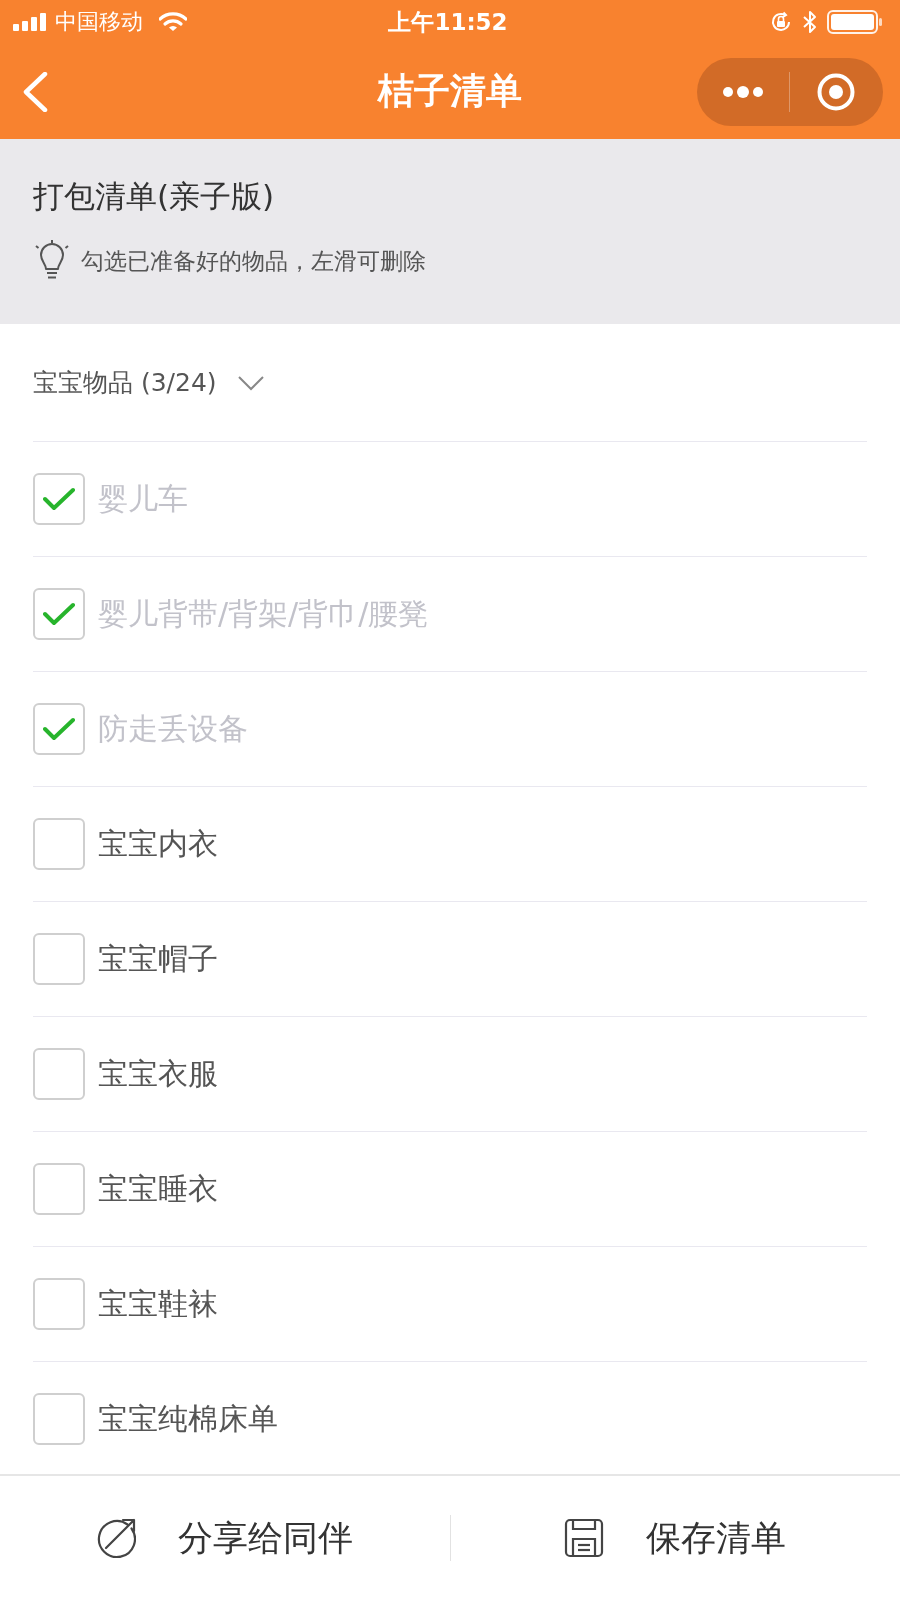  I want to click on bluetooth-icon, so click(810, 22).